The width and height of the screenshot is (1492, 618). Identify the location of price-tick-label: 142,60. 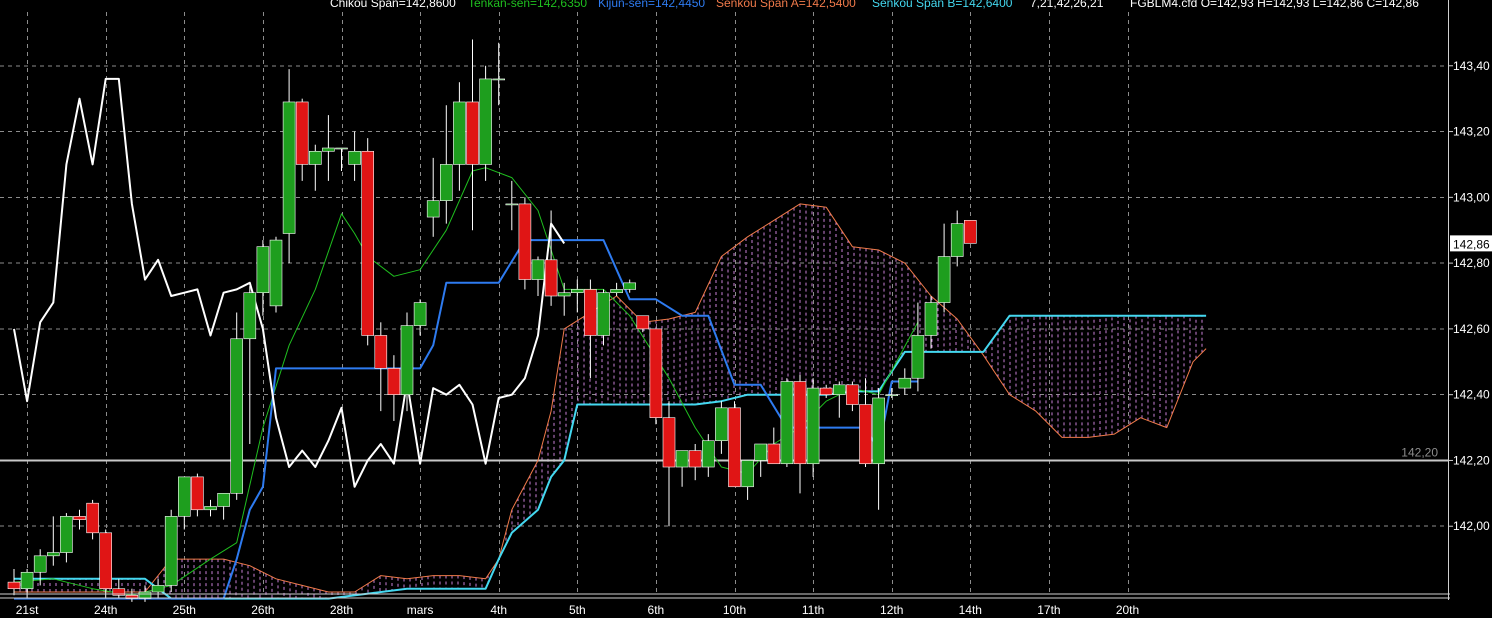
(1471, 329).